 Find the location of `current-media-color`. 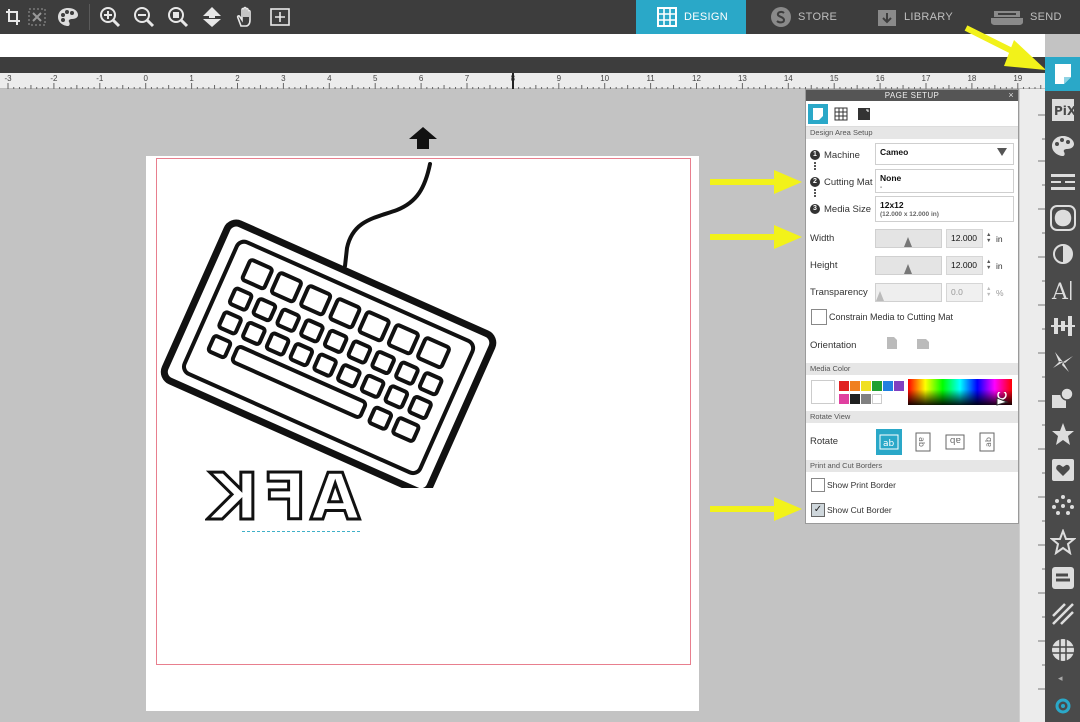

current-media-color is located at coordinates (823, 392).